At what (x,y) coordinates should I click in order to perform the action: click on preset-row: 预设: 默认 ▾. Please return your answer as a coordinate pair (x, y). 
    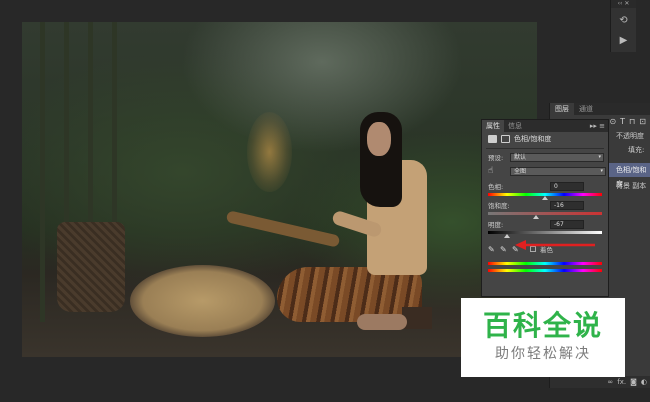
    Looking at the image, I should click on (545, 157).